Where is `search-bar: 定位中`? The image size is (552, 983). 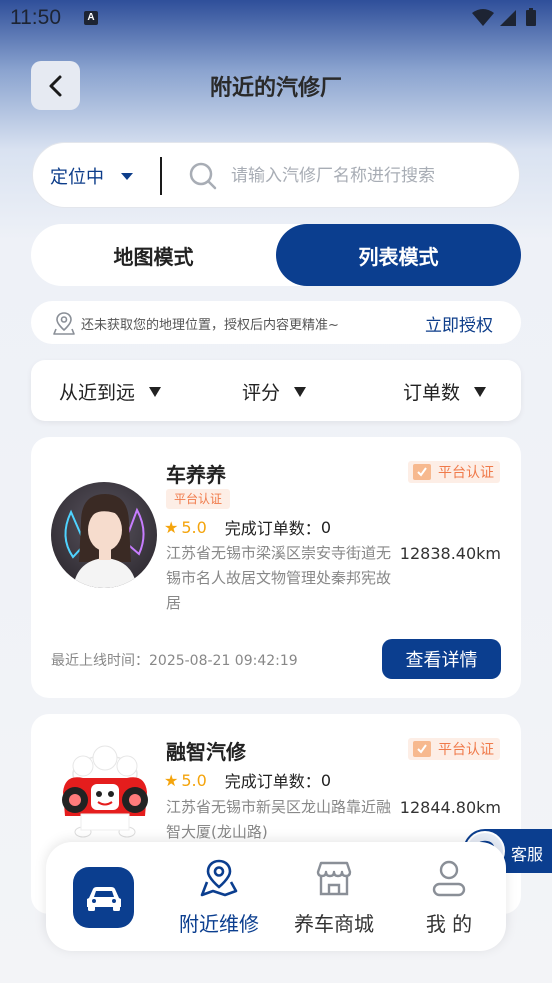
search-bar: 定位中 is located at coordinates (276, 175).